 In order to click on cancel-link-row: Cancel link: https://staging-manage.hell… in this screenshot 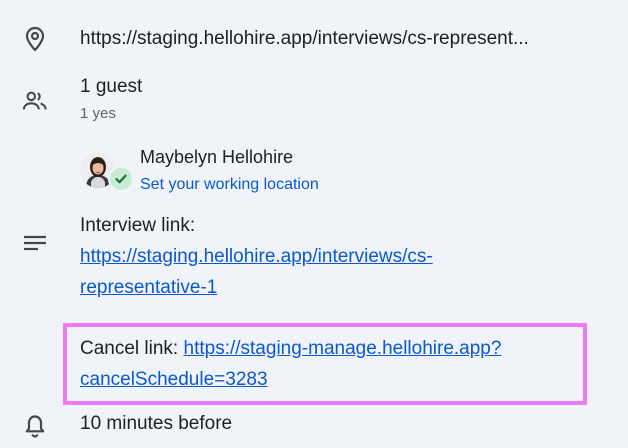, I will do `click(290, 349)`.